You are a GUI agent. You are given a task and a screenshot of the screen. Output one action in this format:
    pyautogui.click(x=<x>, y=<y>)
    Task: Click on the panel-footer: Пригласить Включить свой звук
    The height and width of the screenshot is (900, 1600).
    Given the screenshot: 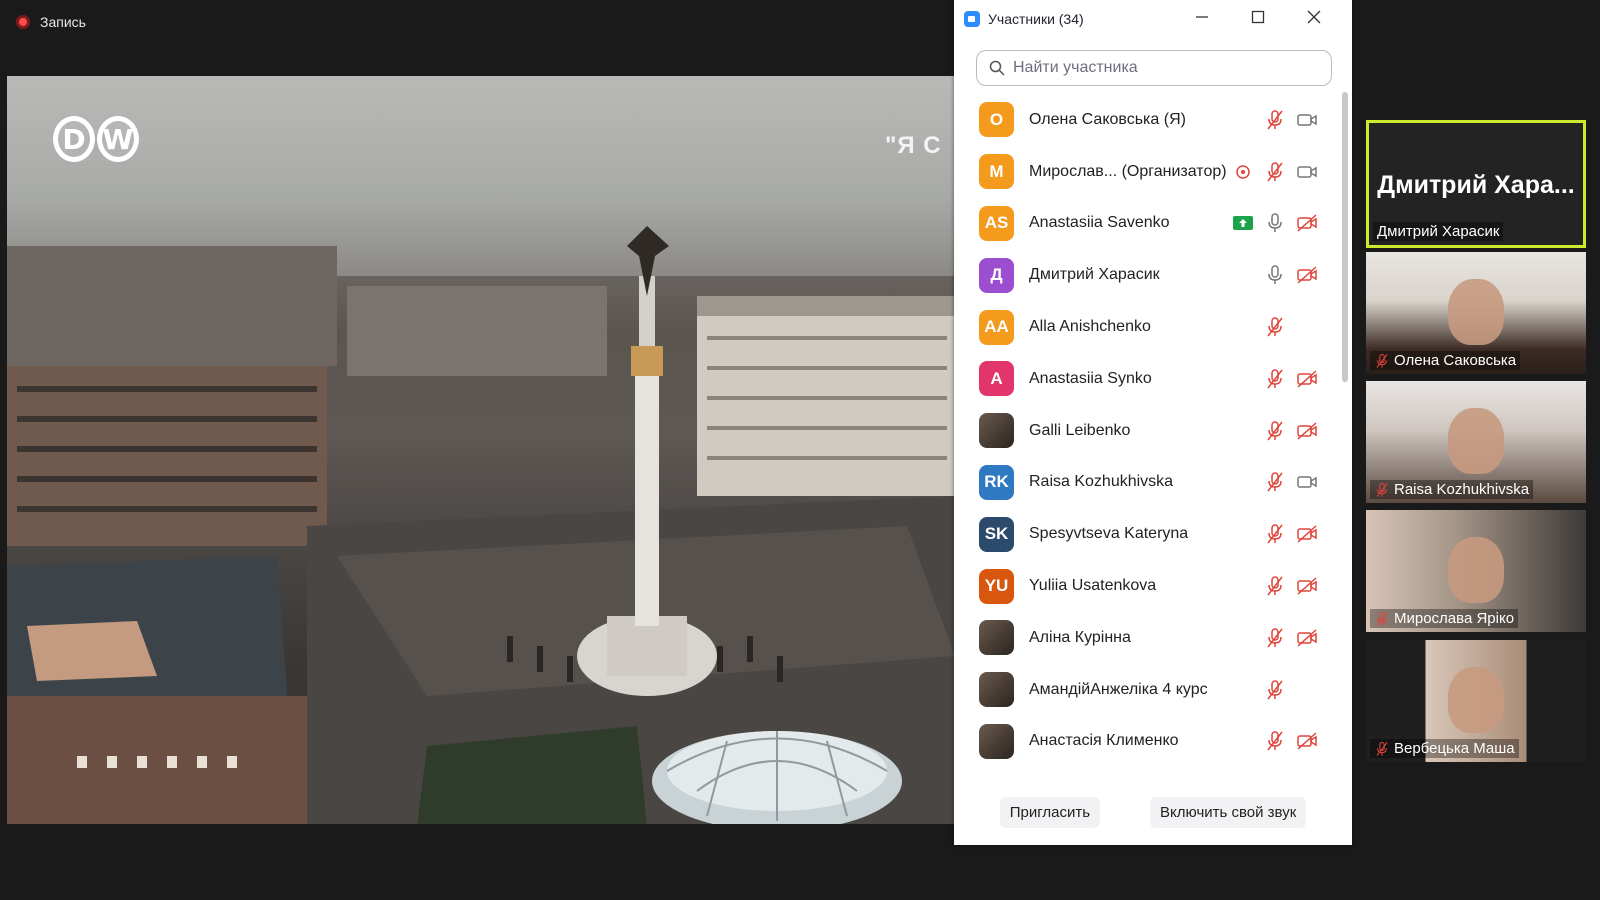 What is the action you would take?
    pyautogui.click(x=1153, y=812)
    